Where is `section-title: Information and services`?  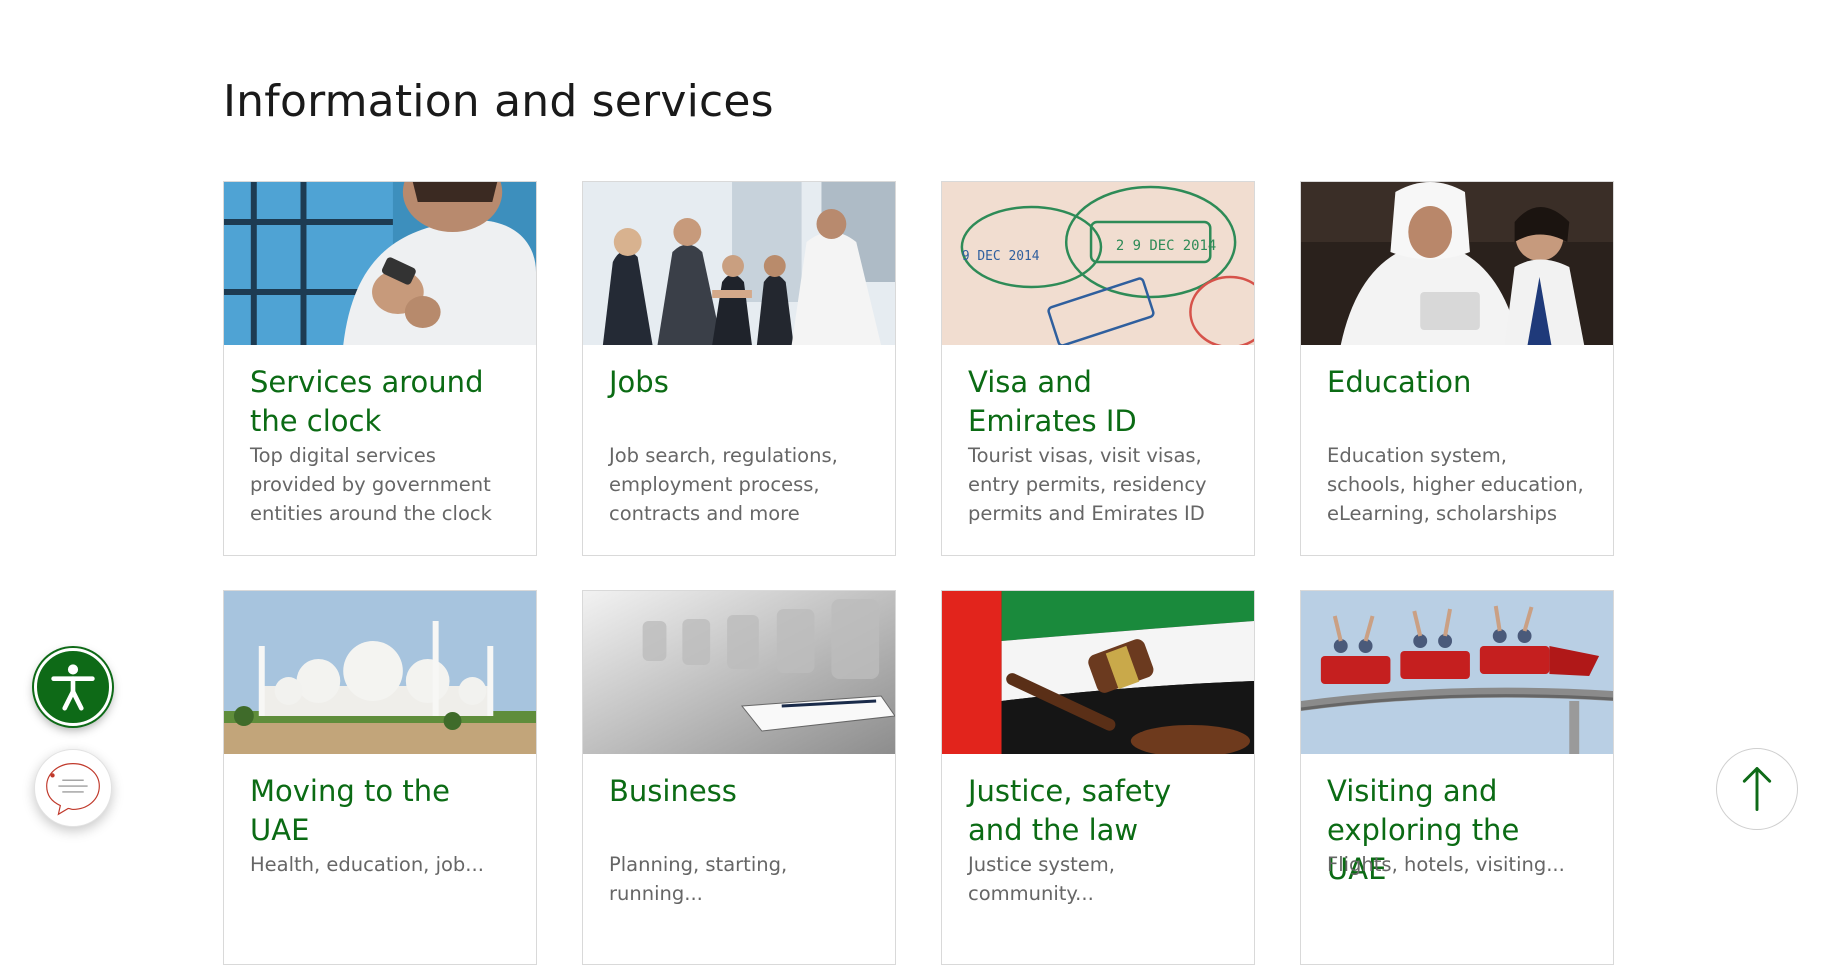
section-title: Information and services is located at coordinates (498, 101).